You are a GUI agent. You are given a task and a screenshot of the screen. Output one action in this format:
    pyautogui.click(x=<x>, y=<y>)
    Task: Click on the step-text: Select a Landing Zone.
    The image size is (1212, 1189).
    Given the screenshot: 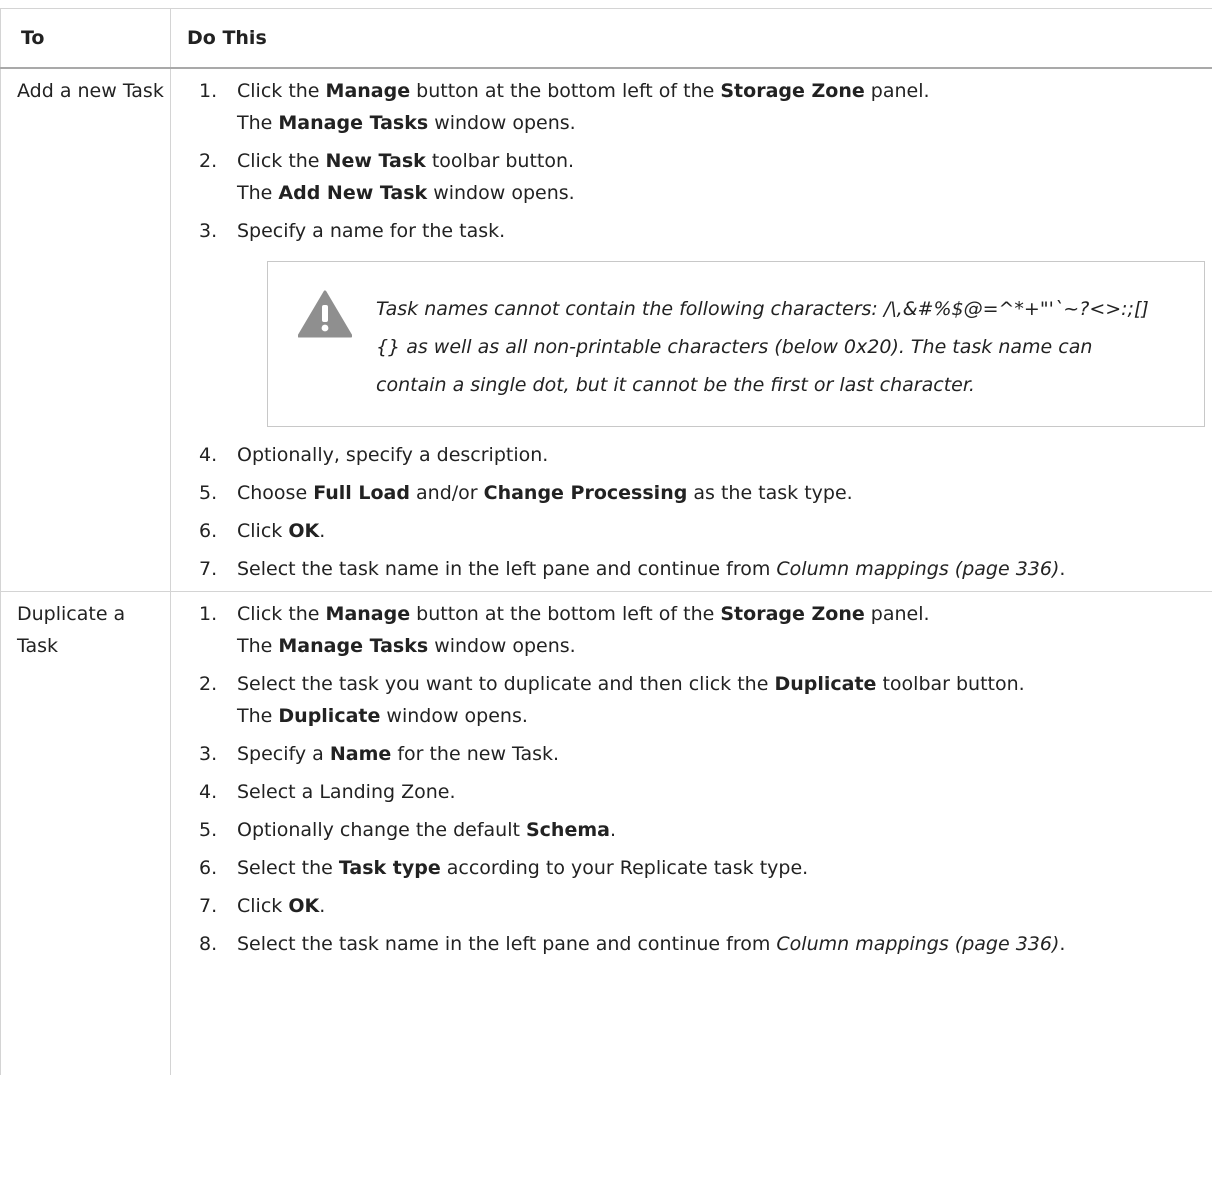 What is the action you would take?
    pyautogui.click(x=724, y=792)
    